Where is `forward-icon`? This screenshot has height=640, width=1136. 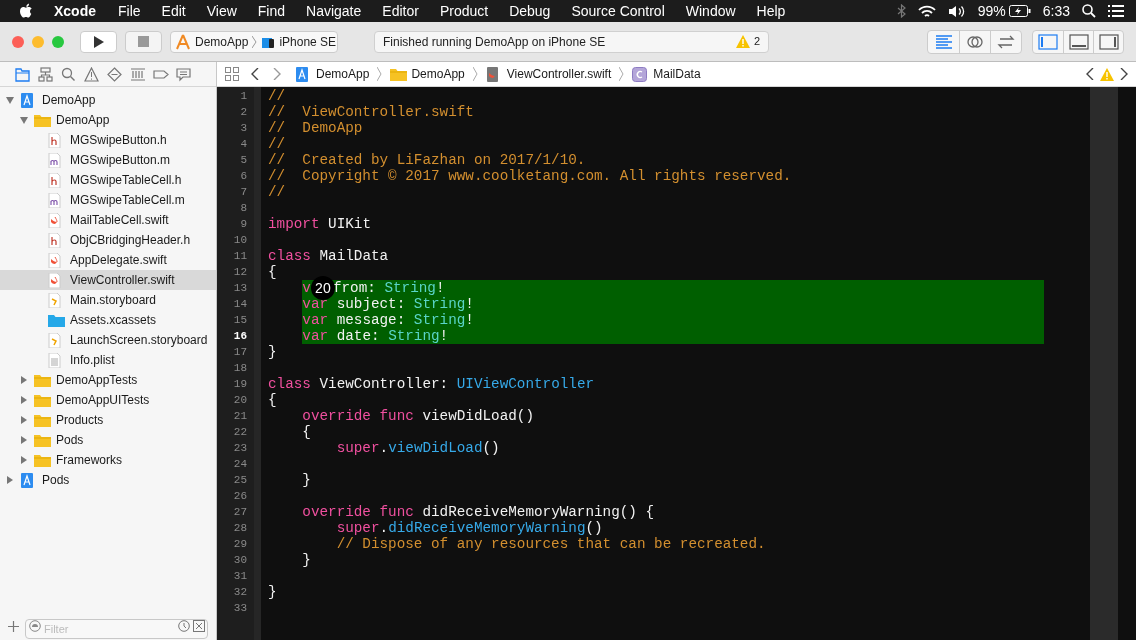 forward-icon is located at coordinates (277, 74).